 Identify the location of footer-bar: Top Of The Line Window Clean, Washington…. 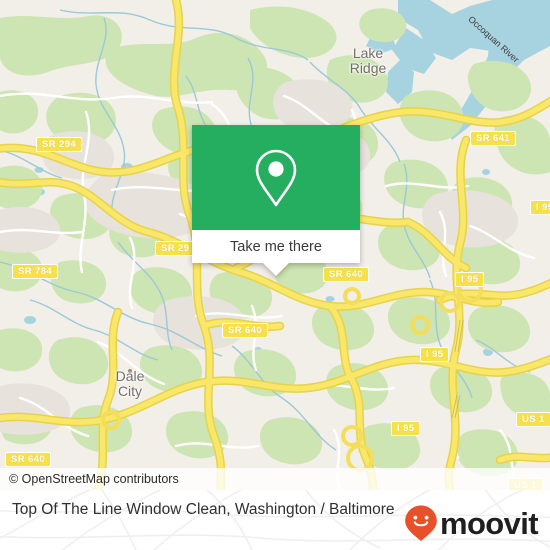
(275, 520).